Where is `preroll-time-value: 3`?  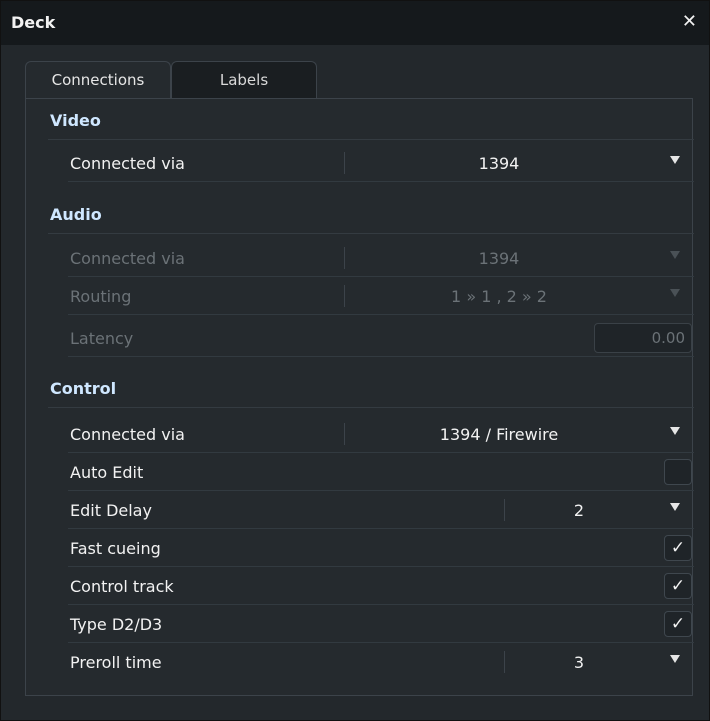
preroll-time-value: 3 is located at coordinates (579, 662).